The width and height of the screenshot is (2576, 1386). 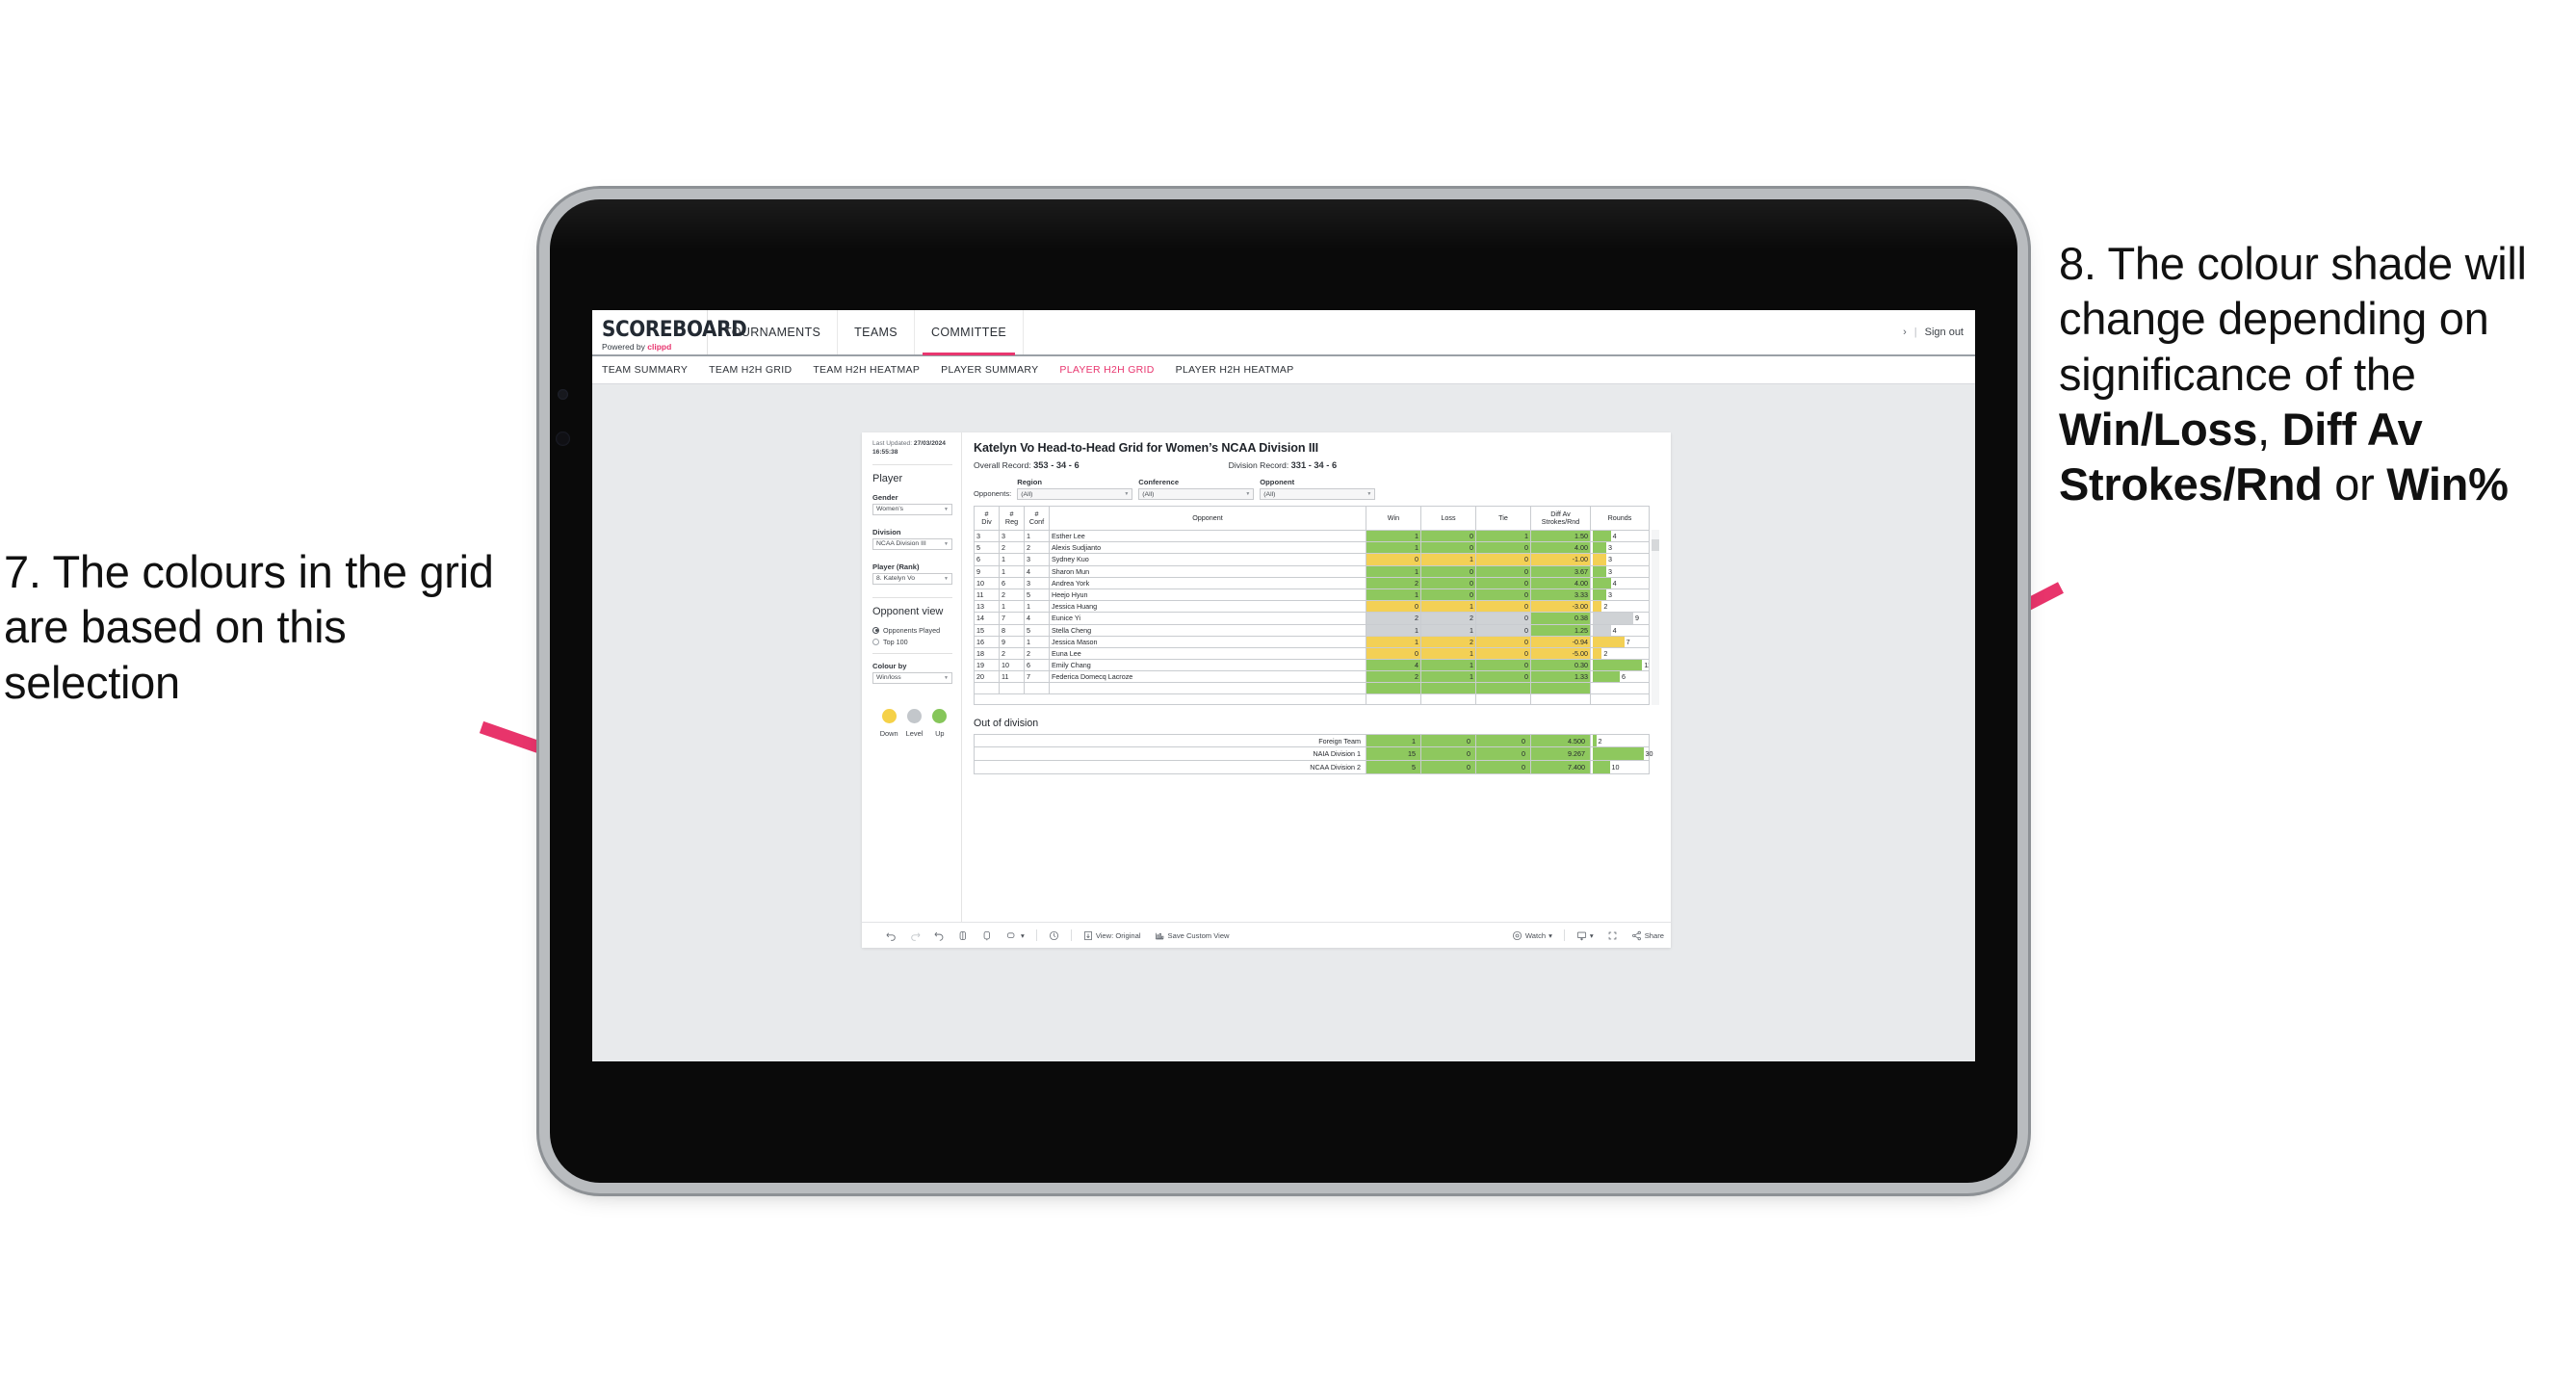 What do you see at coordinates (1503, 518) in the screenshot?
I see `col-tie: Tie` at bounding box center [1503, 518].